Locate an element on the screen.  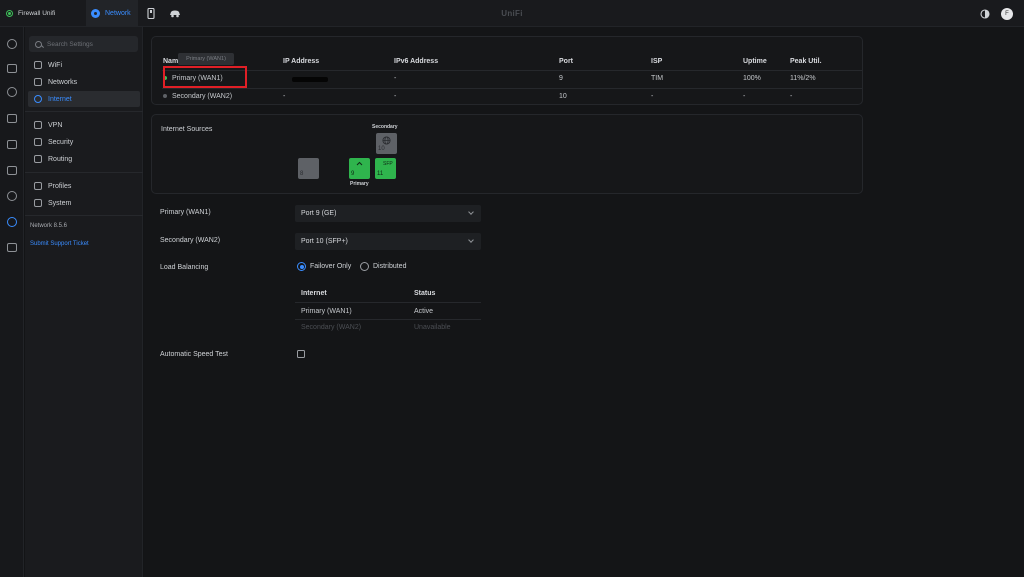
primary-wan-value: Port 9 (GE) is located at coordinates (319, 213).